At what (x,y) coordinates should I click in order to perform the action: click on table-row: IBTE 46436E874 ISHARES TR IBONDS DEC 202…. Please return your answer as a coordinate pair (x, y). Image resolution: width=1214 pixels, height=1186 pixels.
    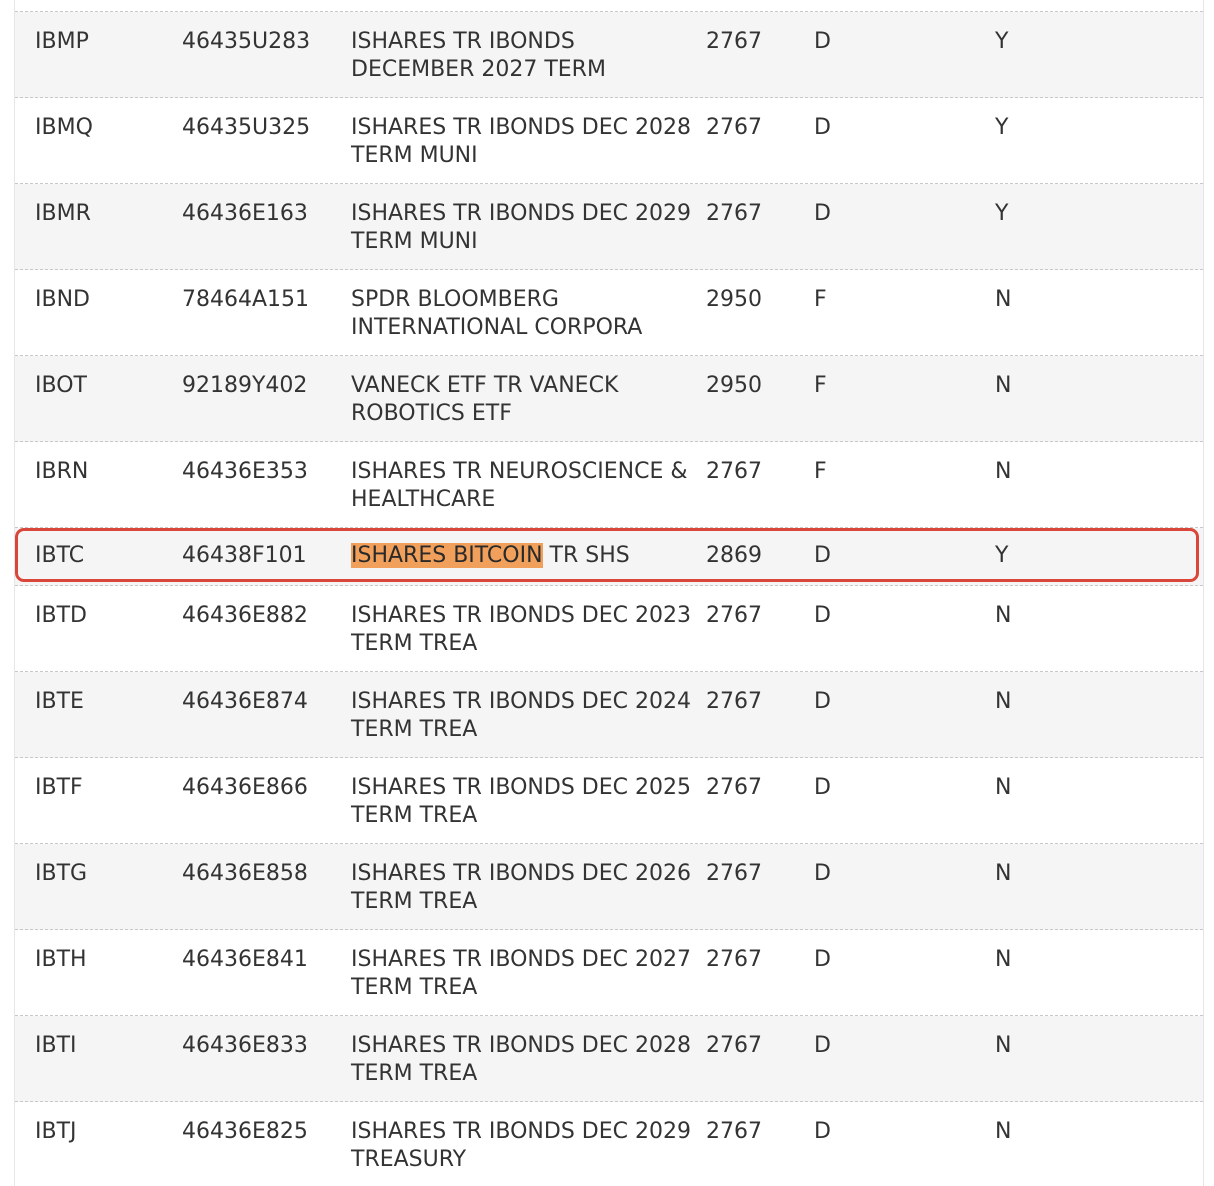
    Looking at the image, I should click on (609, 715).